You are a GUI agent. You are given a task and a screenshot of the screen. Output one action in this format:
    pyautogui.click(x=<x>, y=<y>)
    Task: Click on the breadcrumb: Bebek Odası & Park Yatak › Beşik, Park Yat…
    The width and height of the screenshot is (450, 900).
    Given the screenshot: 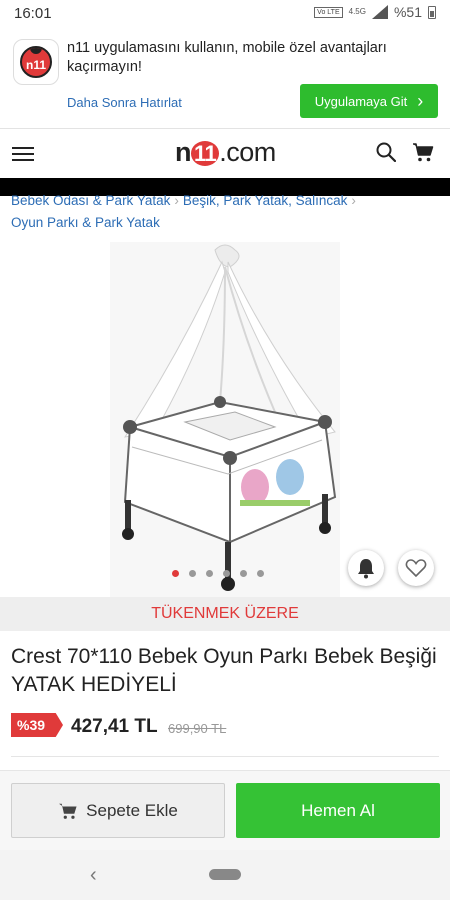 What is the action you would take?
    pyautogui.click(x=226, y=212)
    